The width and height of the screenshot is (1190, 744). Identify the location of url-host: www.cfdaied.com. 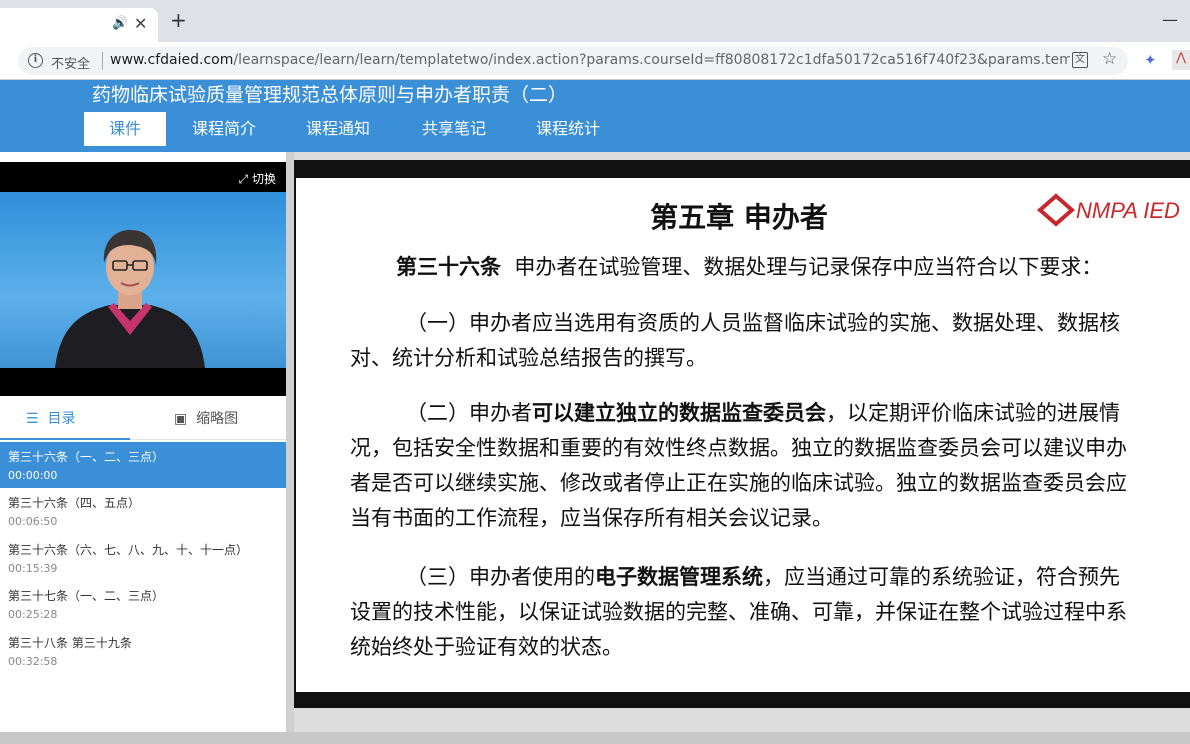
(172, 60).